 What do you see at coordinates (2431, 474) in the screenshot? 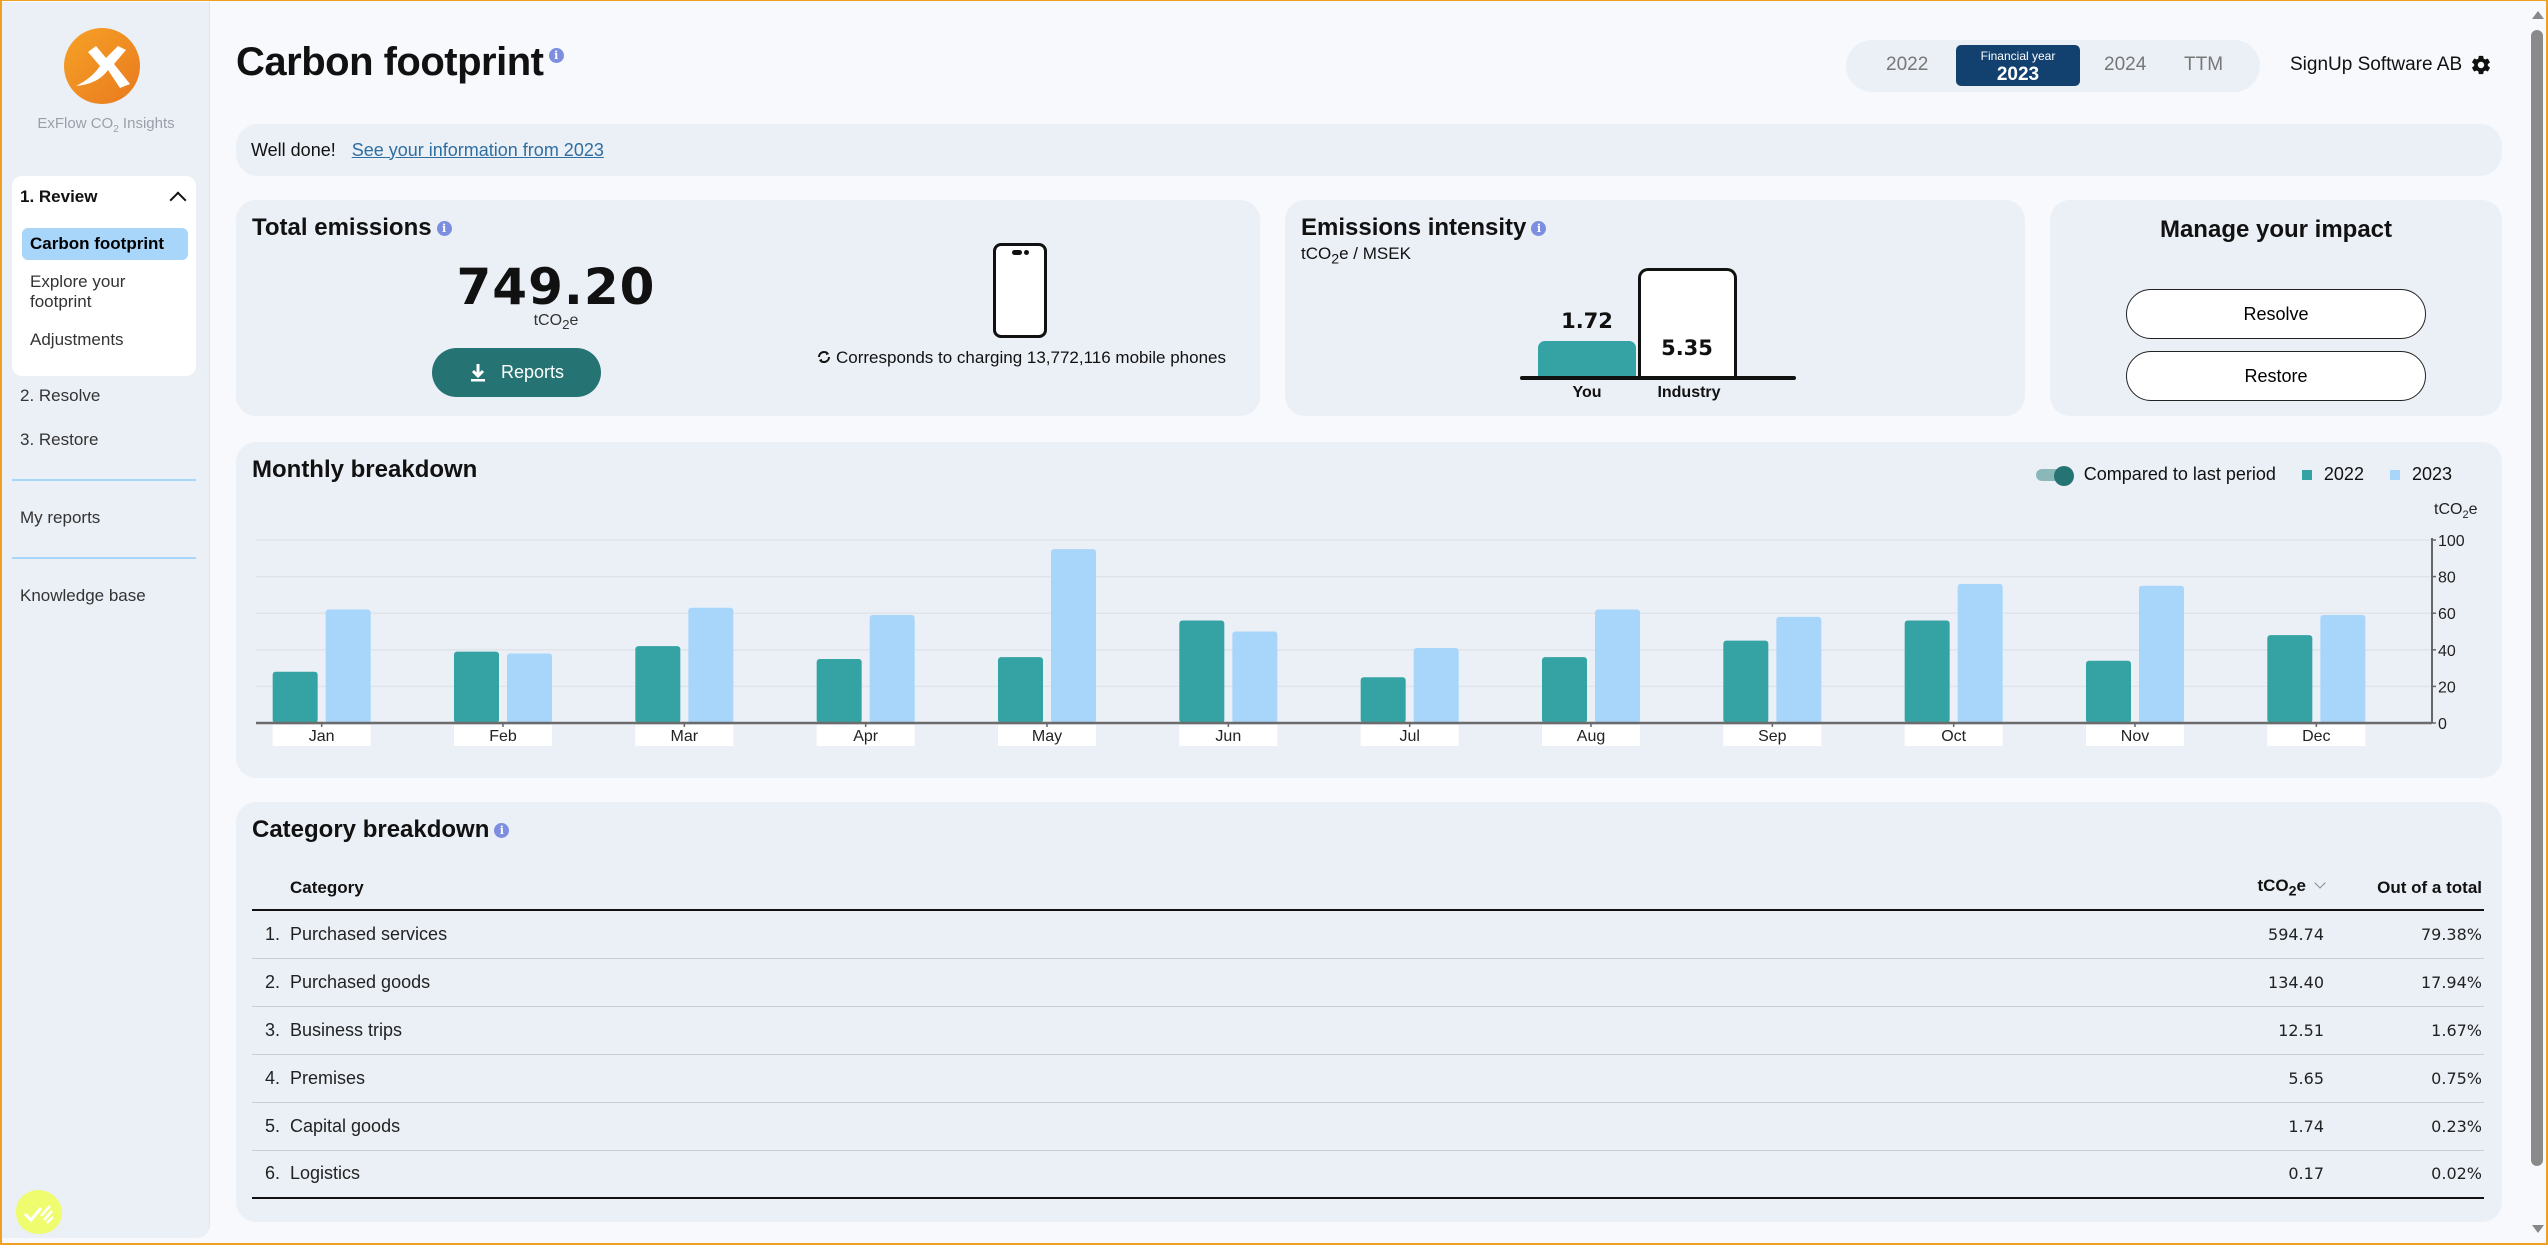
I see `legend-label-2023: 2023` at bounding box center [2431, 474].